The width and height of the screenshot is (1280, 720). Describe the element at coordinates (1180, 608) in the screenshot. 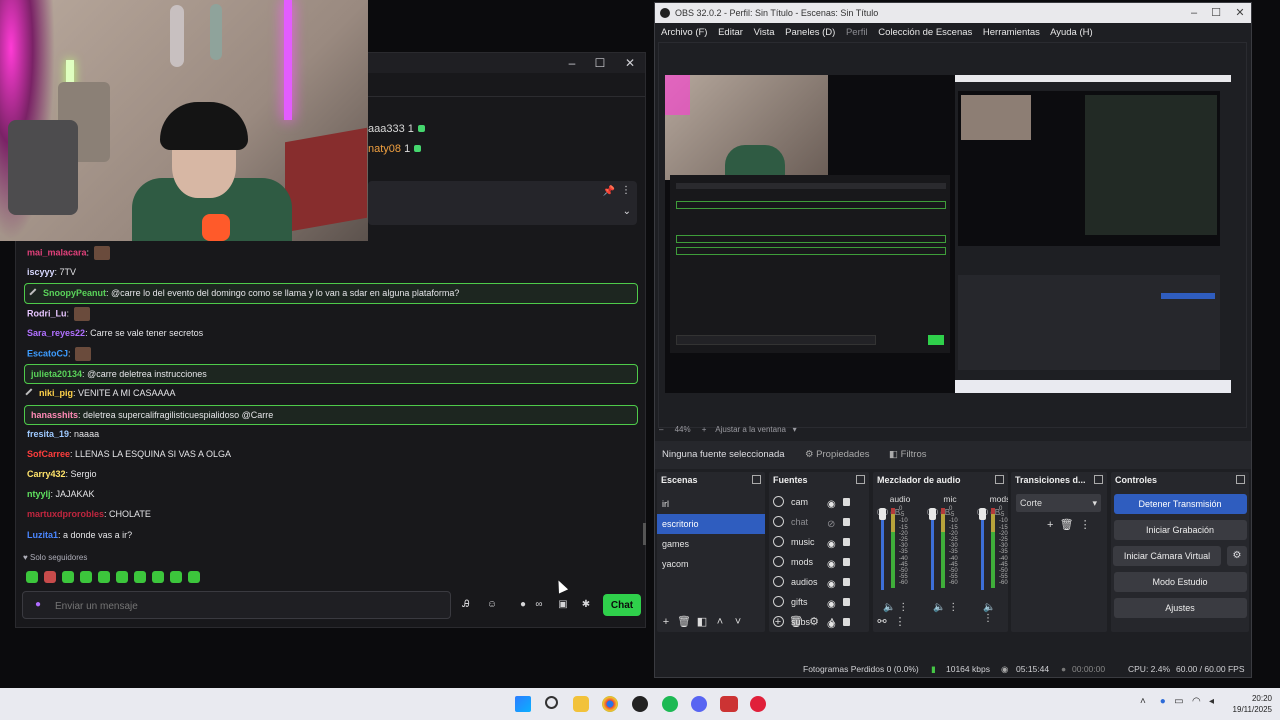

I see `settings-button: Ajustes` at that location.